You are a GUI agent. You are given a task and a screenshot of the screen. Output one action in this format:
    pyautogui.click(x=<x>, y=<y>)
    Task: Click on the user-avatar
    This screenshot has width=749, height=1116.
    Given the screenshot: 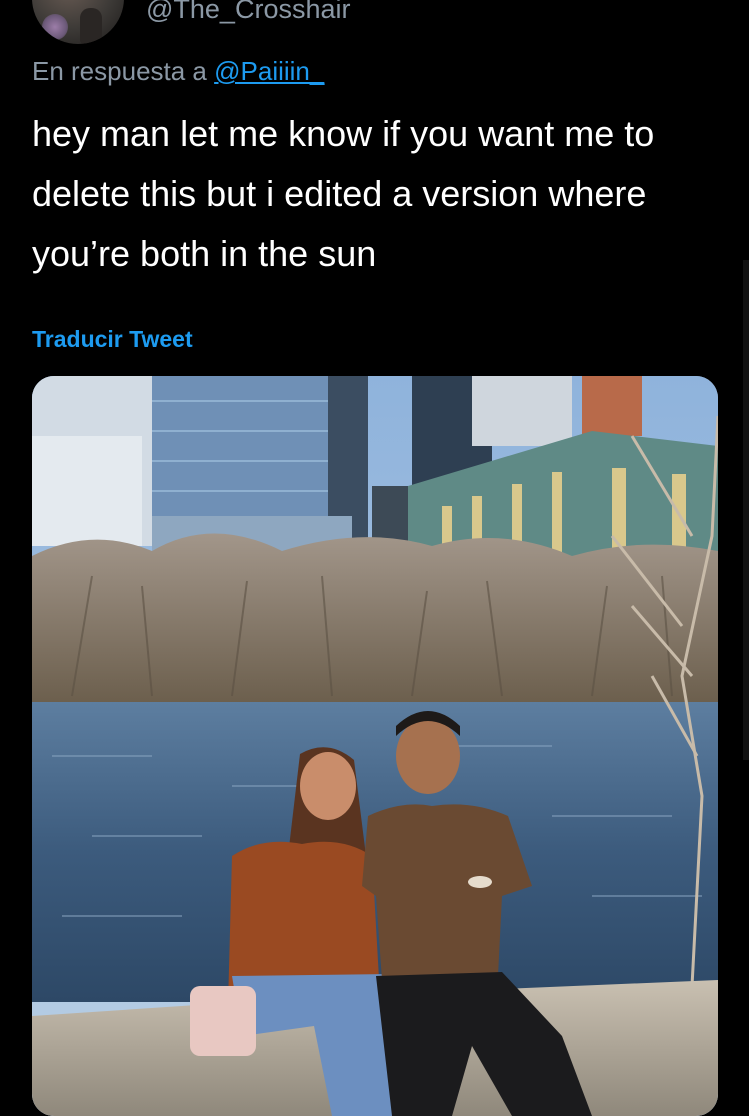 What is the action you would take?
    pyautogui.click(x=78, y=22)
    